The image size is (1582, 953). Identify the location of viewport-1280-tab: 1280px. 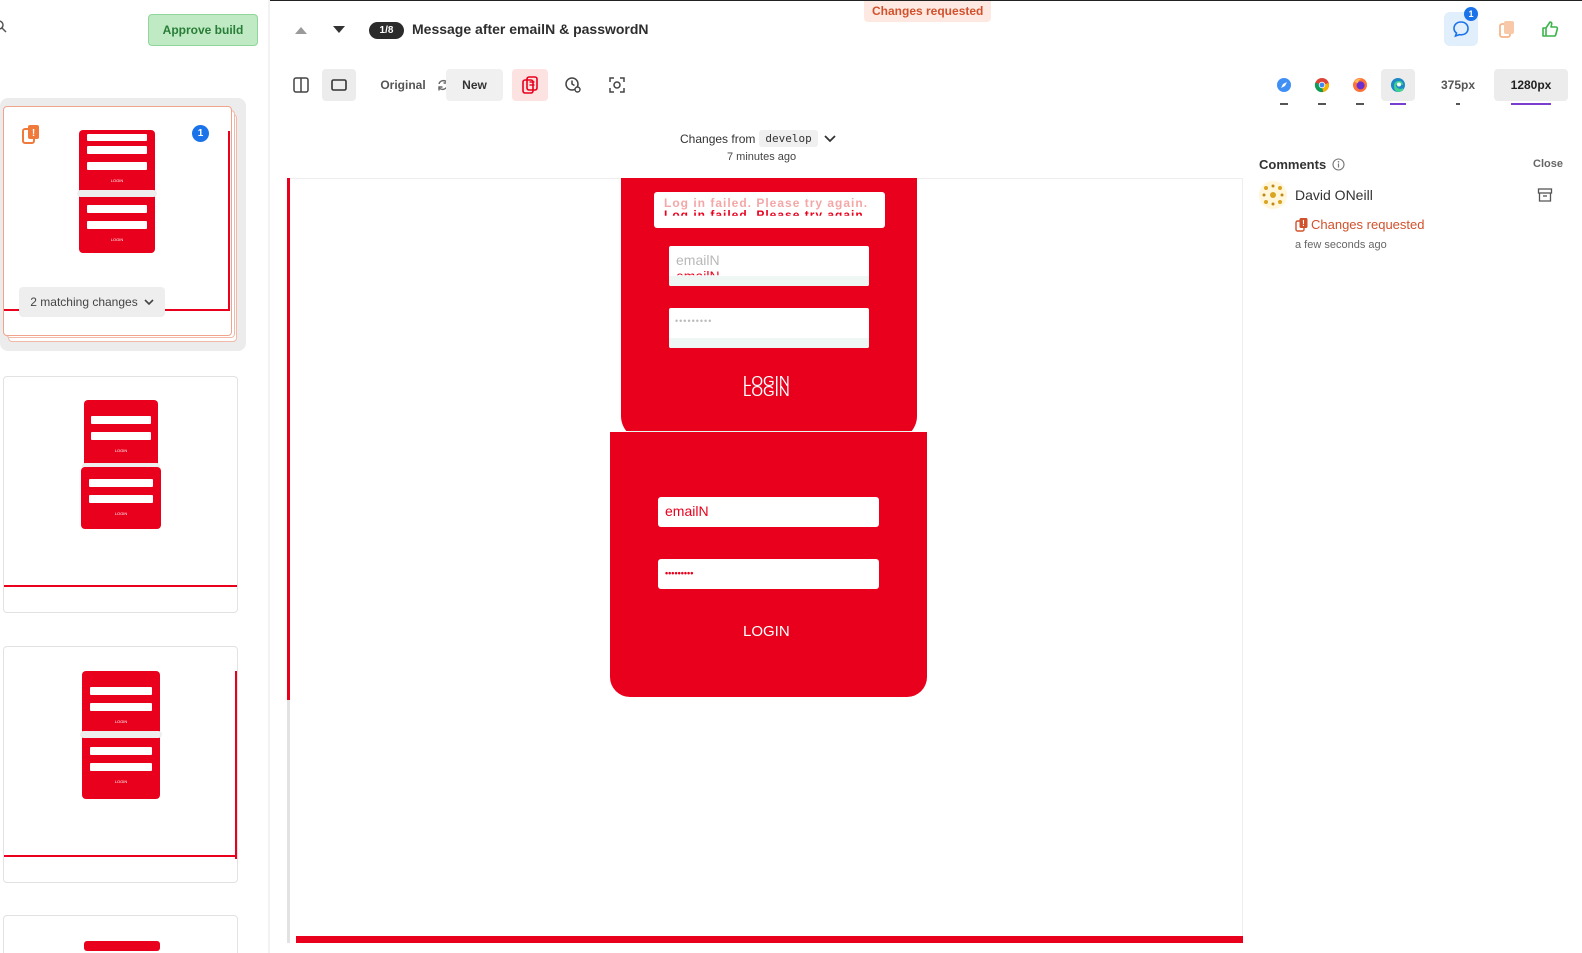
(1531, 87).